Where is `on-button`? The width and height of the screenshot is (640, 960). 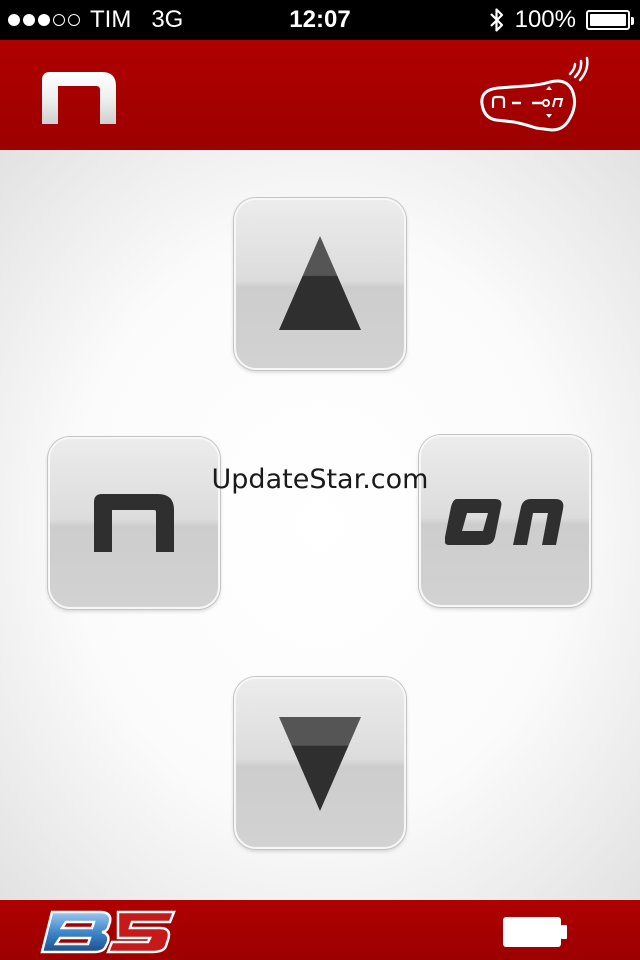 on-button is located at coordinates (505, 521).